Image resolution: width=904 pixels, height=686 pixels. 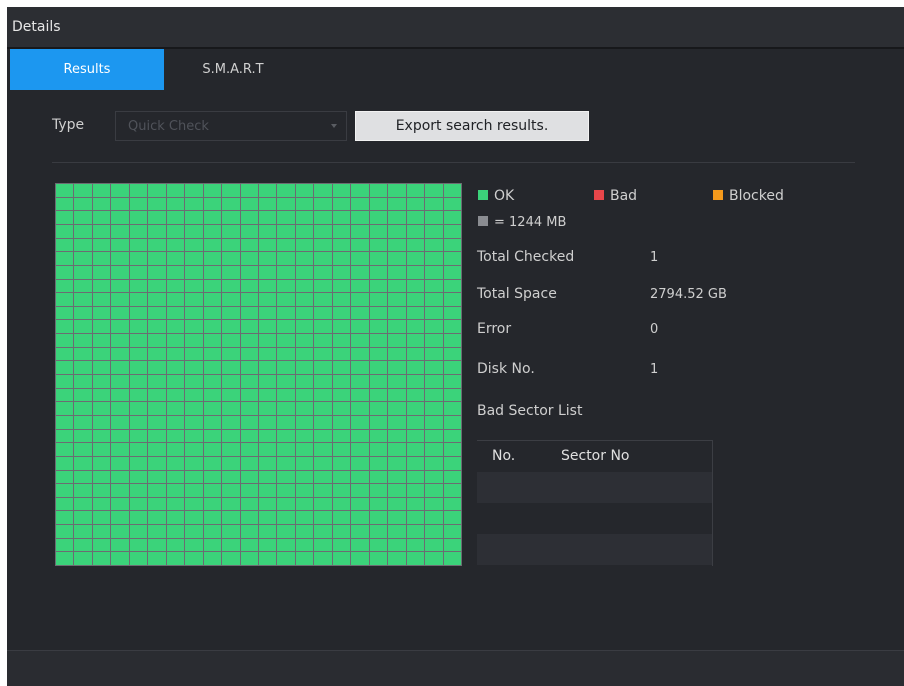 What do you see at coordinates (756, 196) in the screenshot?
I see `legend-blocked-label: Blocked` at bounding box center [756, 196].